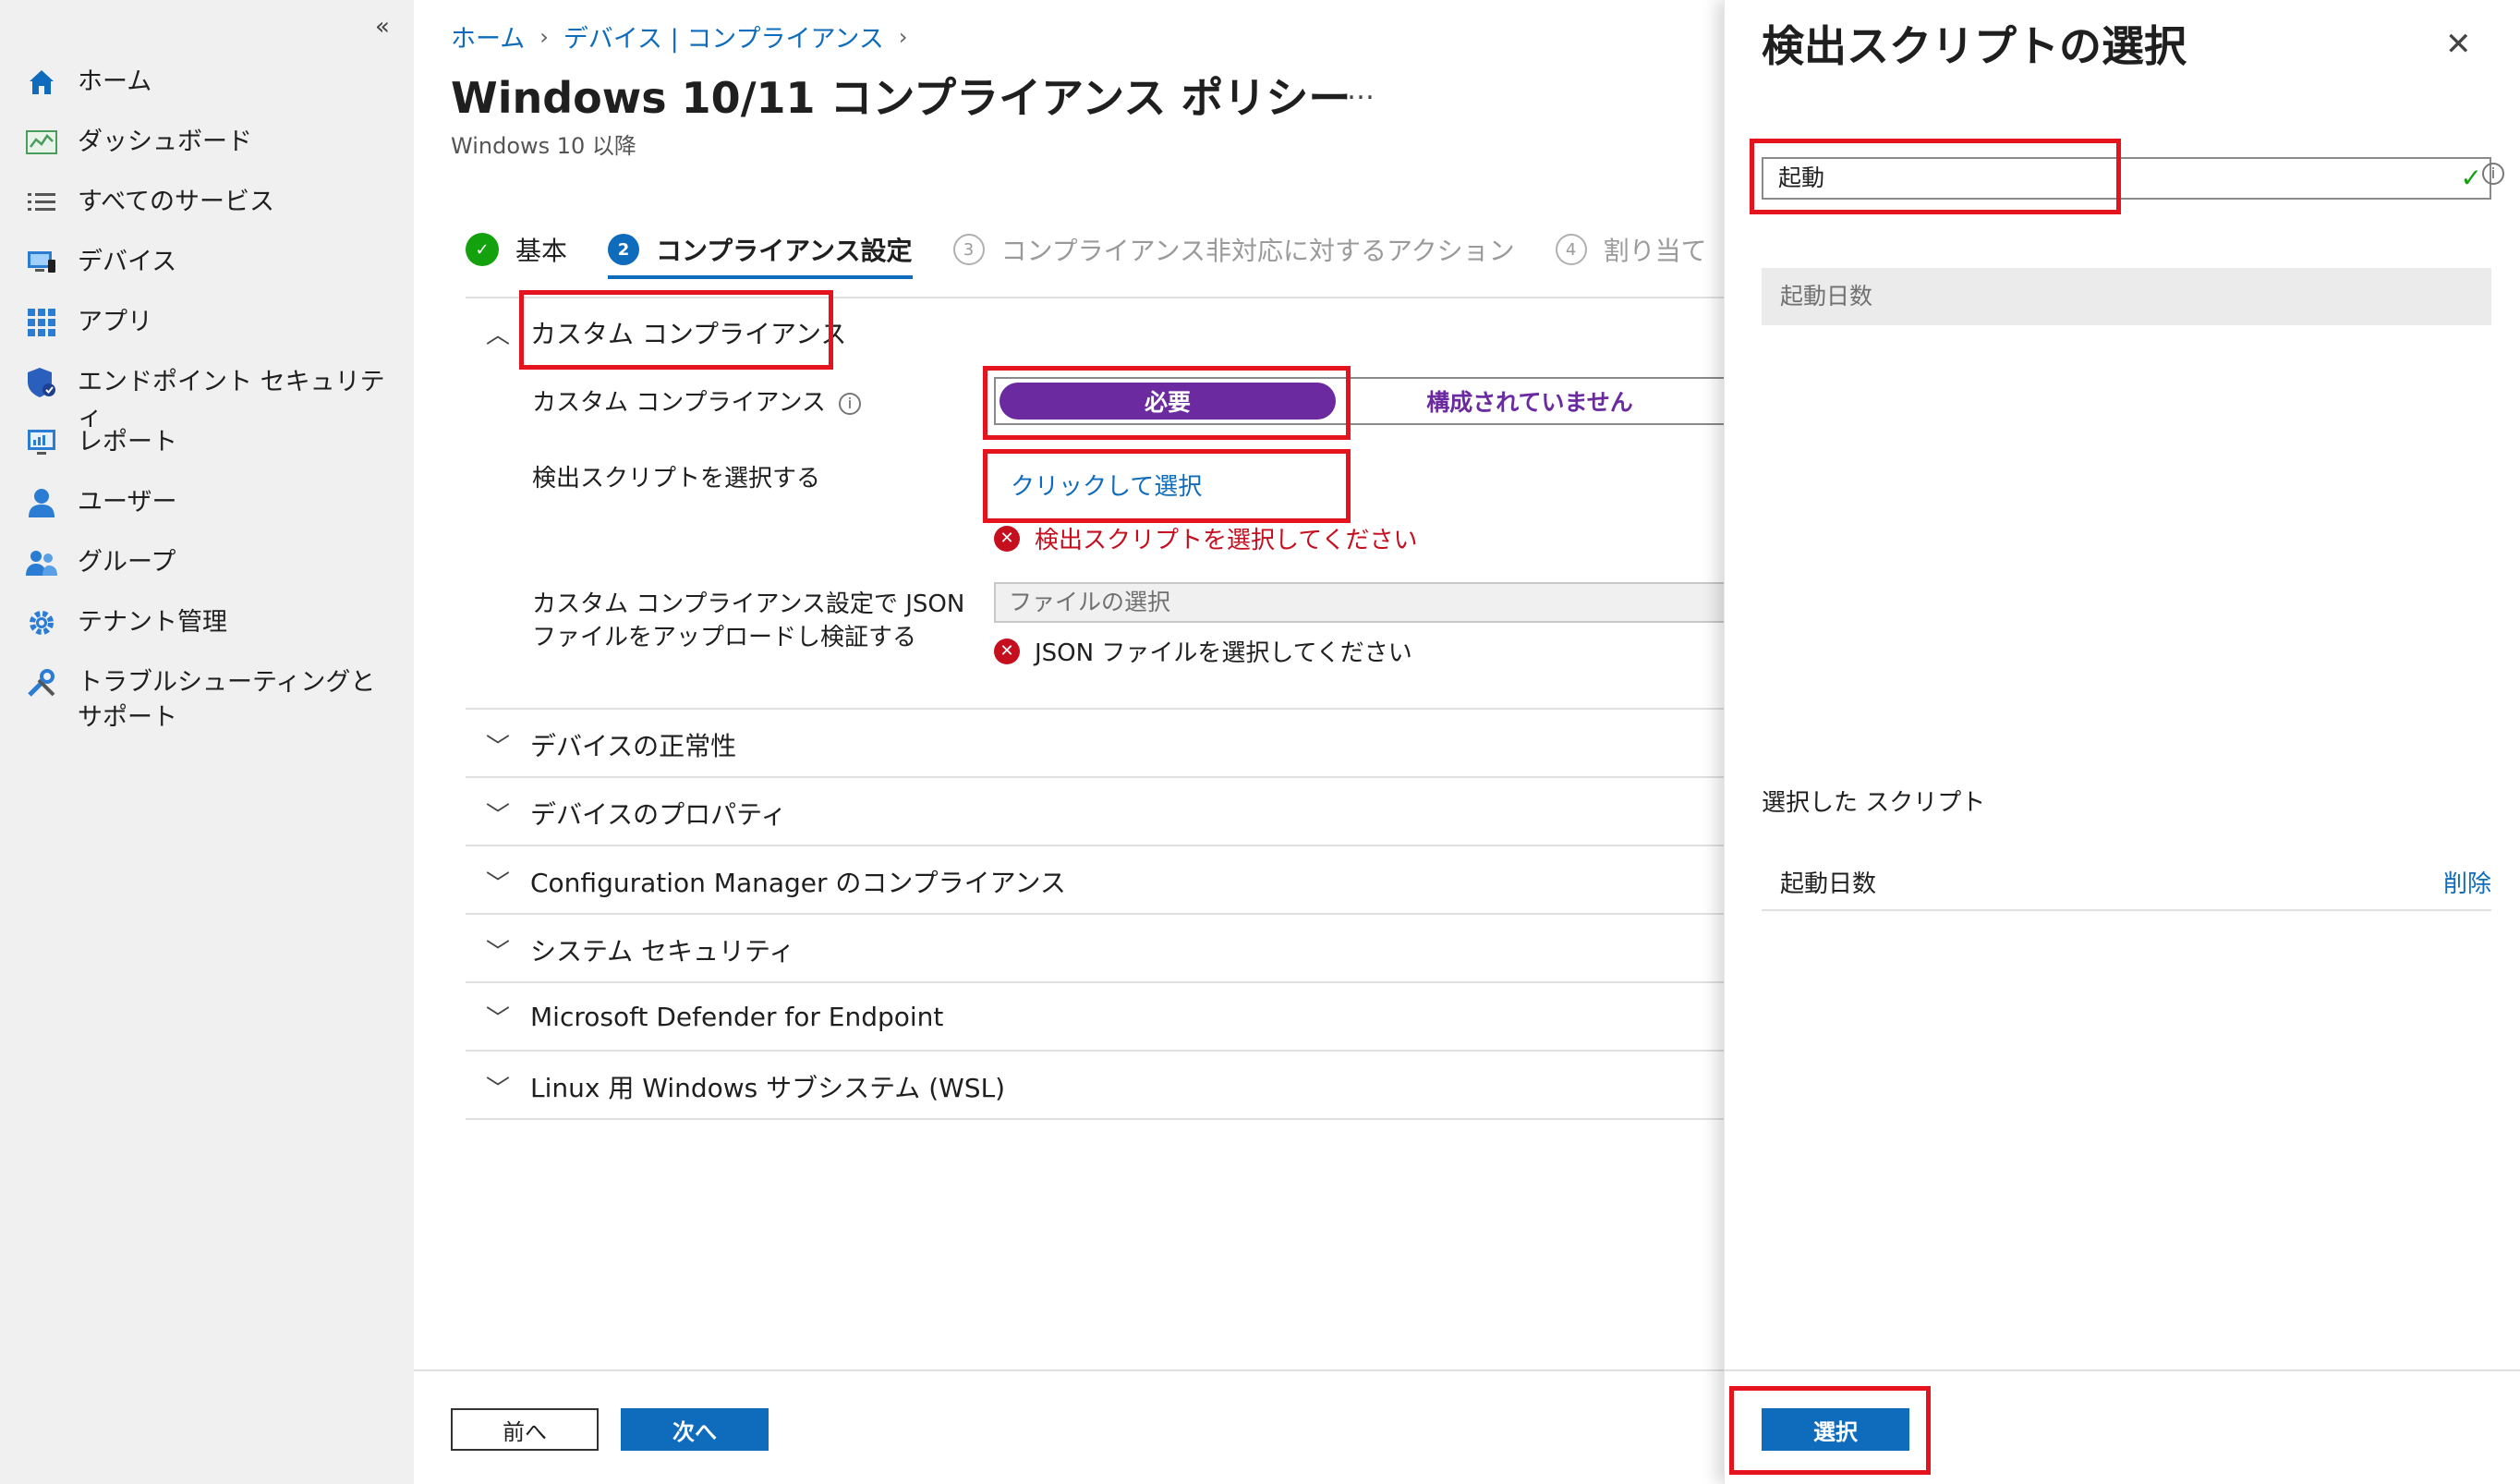 This screenshot has width=2520, height=1484. I want to click on section-configmgr-compliance: ﹀ Configuration Manager のコンプライアンス, so click(775, 881).